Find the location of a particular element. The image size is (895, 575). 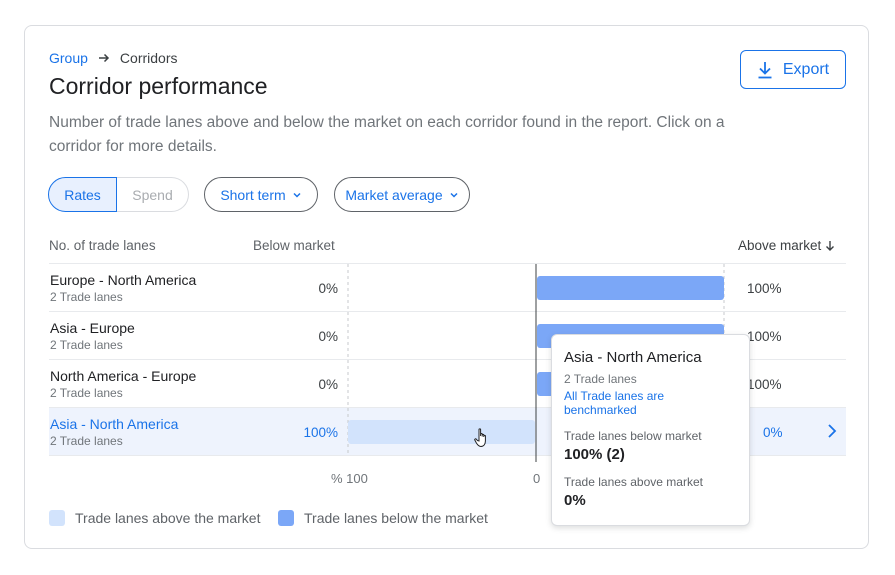

column-header-above-market: Above market is located at coordinates (786, 245).